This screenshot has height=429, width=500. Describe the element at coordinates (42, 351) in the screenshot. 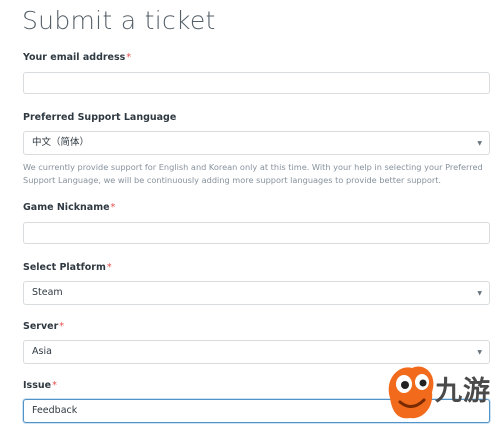

I see `server-select-value: Asia` at that location.